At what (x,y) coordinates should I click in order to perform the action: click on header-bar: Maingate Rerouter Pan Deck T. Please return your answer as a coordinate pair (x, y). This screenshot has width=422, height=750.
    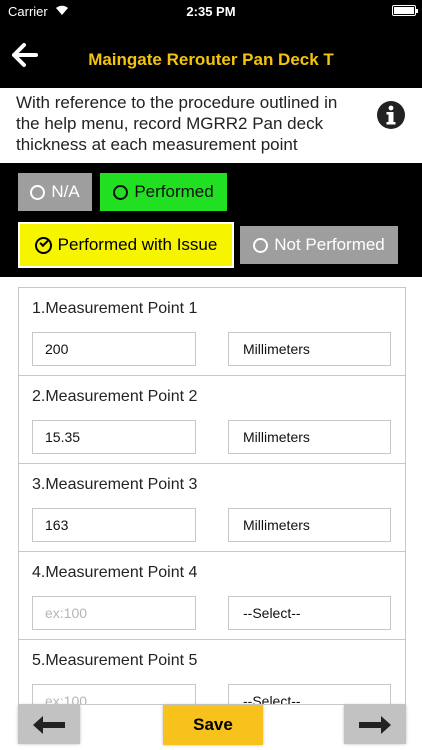
    Looking at the image, I should click on (211, 55).